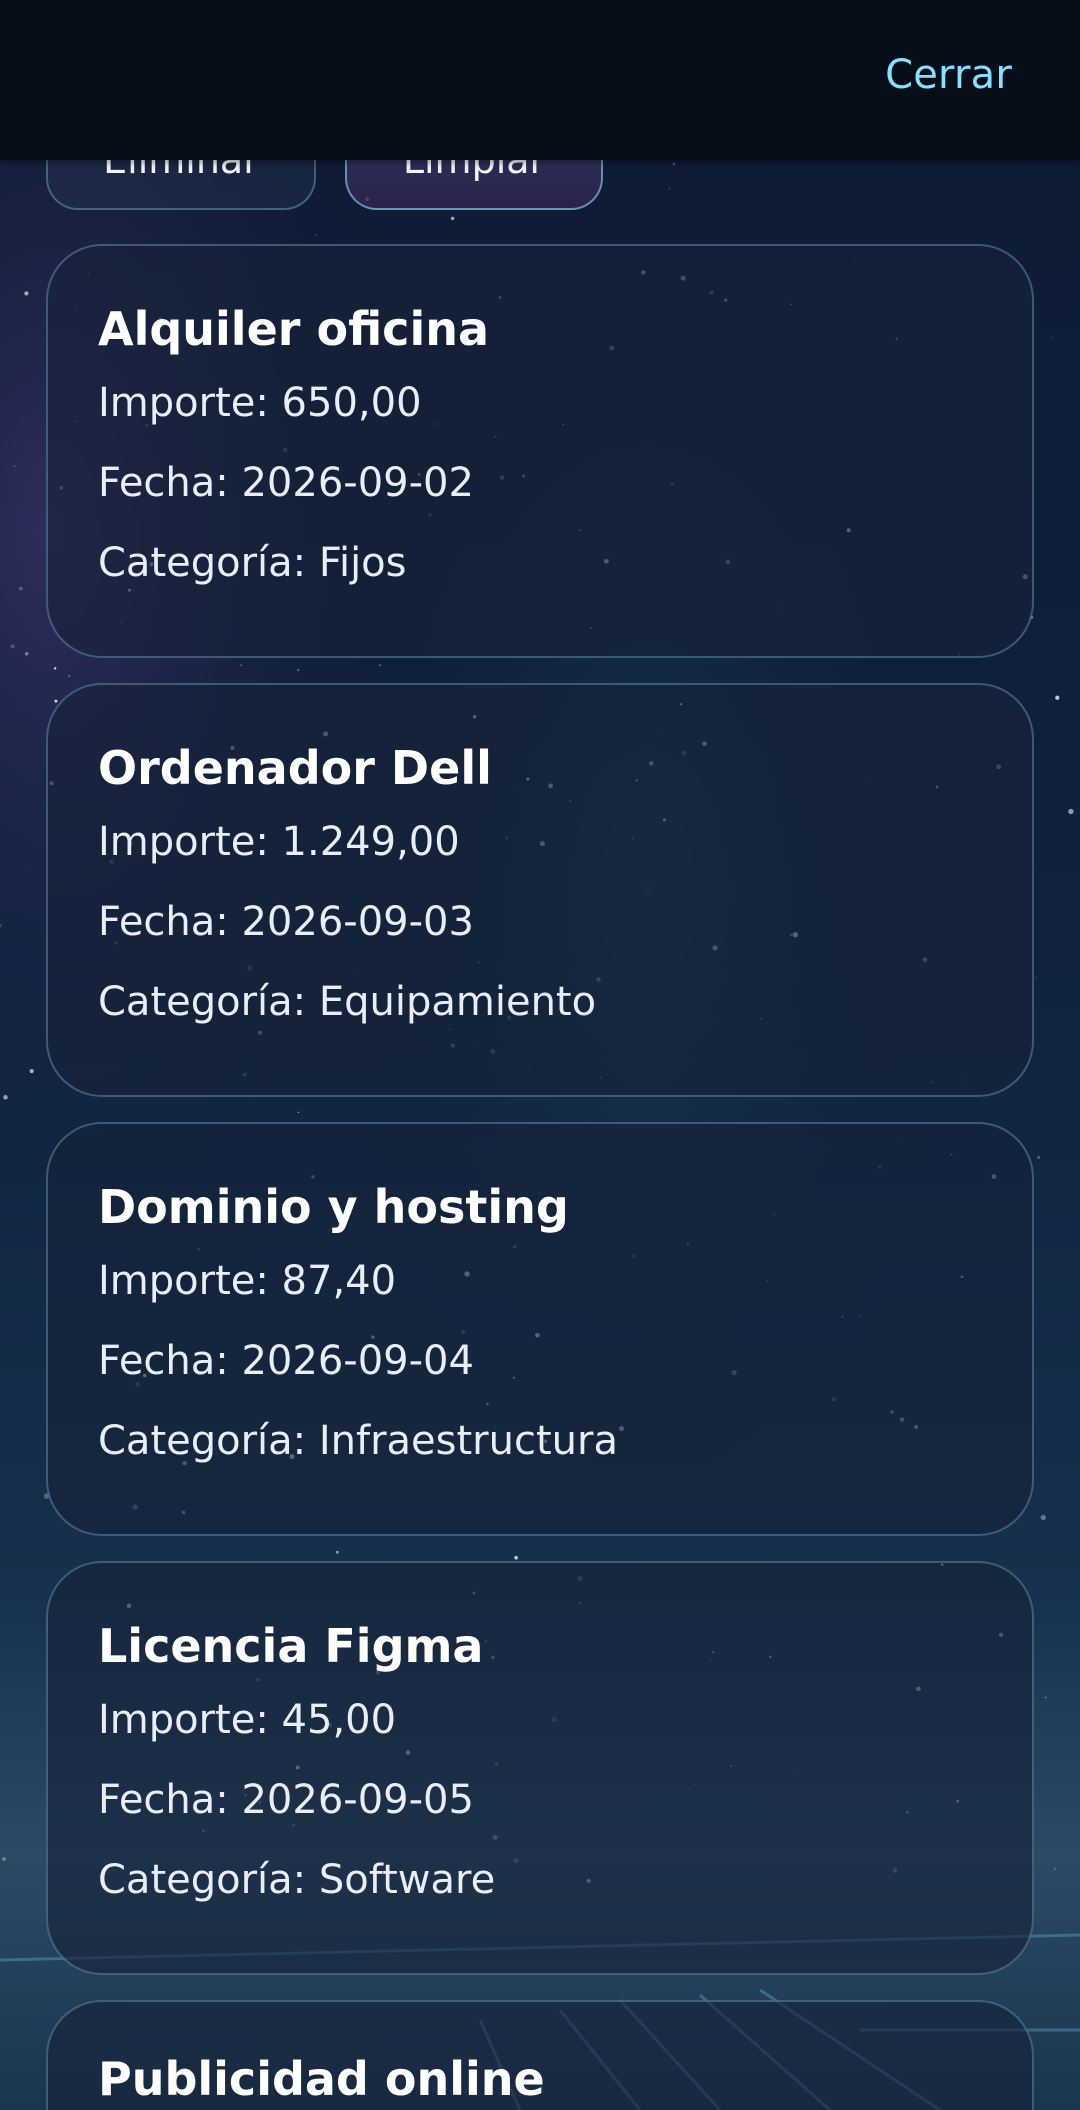 The height and width of the screenshot is (2110, 1080). Describe the element at coordinates (291, 1646) in the screenshot. I see `expense-title: Licencia Figma` at that location.